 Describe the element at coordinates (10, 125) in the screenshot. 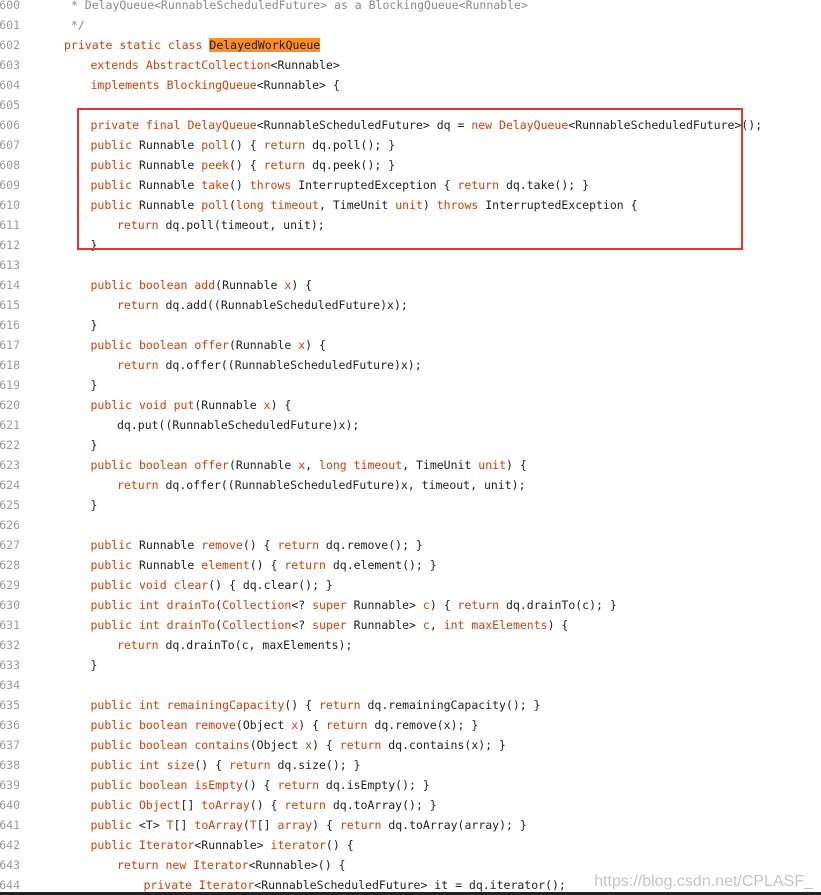

I see `line-number: 606` at that location.